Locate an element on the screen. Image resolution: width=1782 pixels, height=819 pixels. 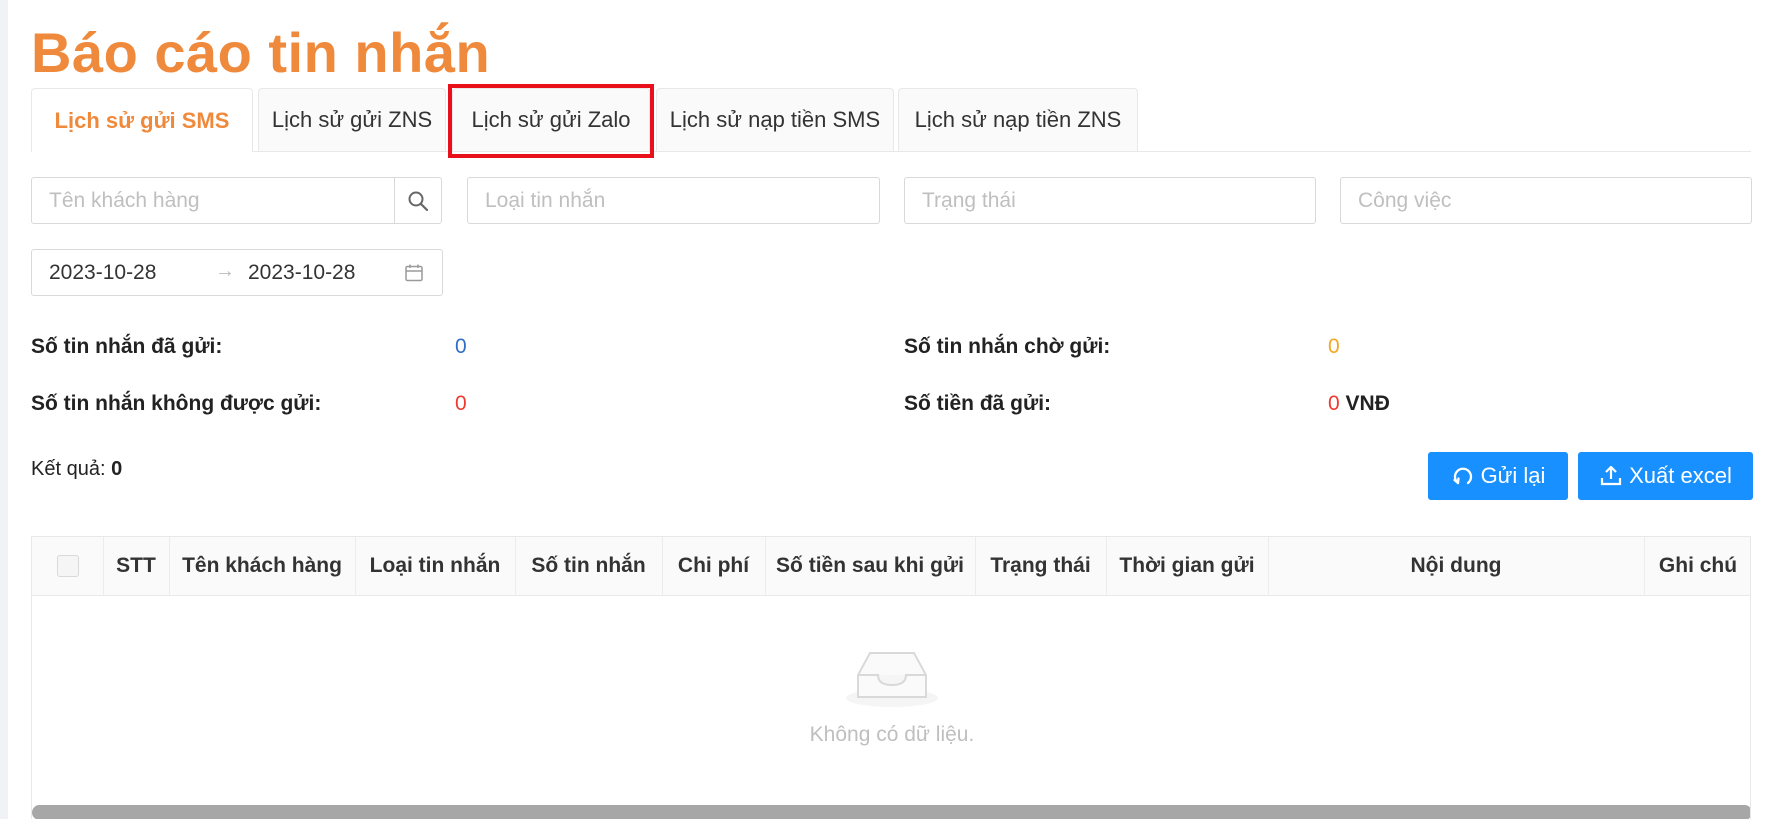
tab-zalo-history: Lịch sử gửi Zalo is located at coordinates (551, 119).